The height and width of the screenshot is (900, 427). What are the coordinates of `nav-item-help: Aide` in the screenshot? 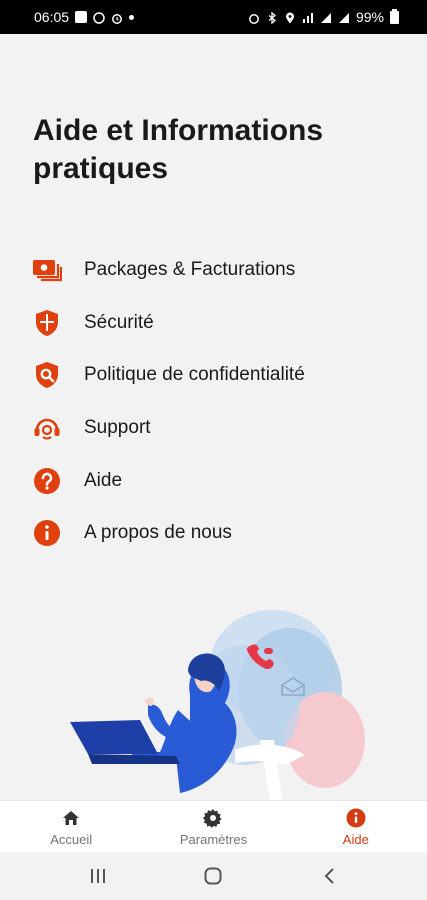 It's located at (356, 826).